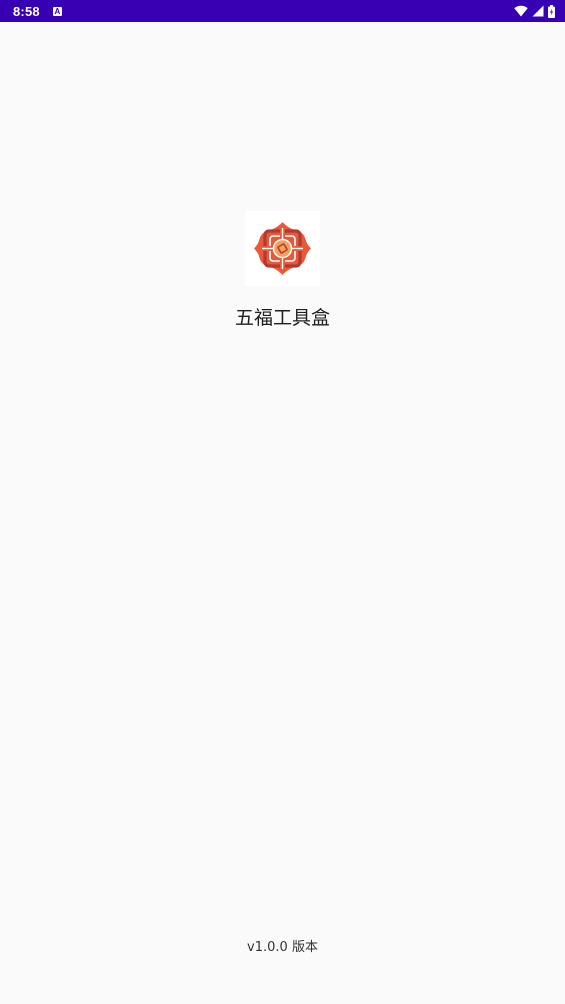  Describe the element at coordinates (26, 11) in the screenshot. I see `status-time: 8:58` at that location.